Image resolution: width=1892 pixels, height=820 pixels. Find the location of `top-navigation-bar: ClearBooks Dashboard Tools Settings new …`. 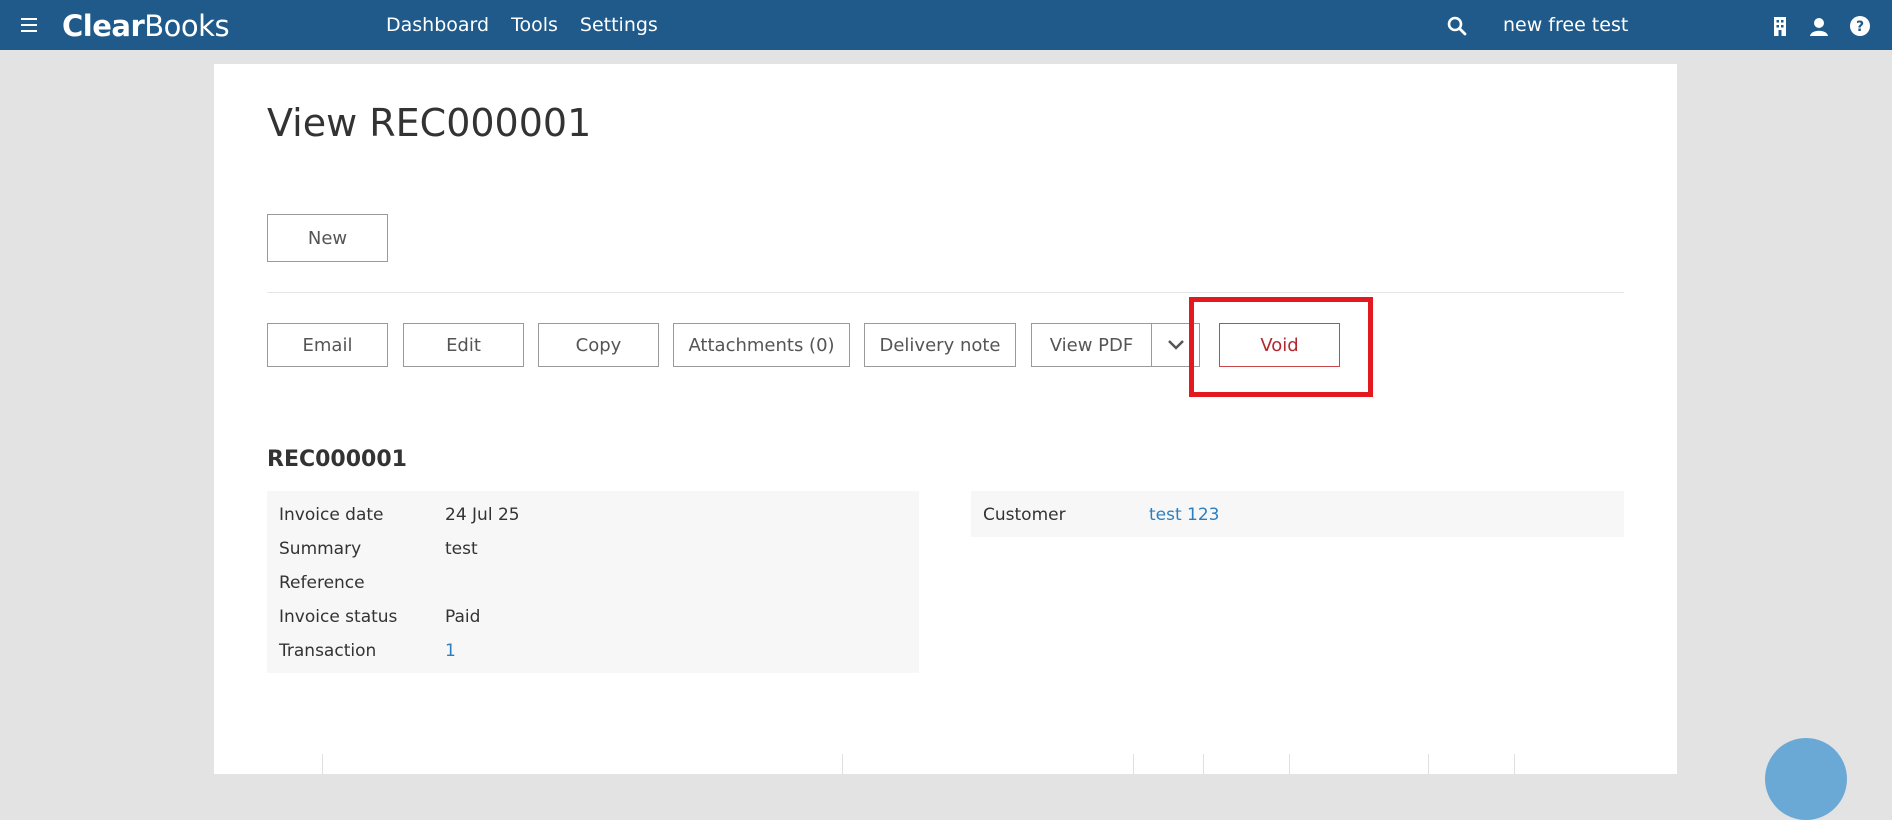

top-navigation-bar: ClearBooks Dashboard Tools Settings new … is located at coordinates (946, 25).